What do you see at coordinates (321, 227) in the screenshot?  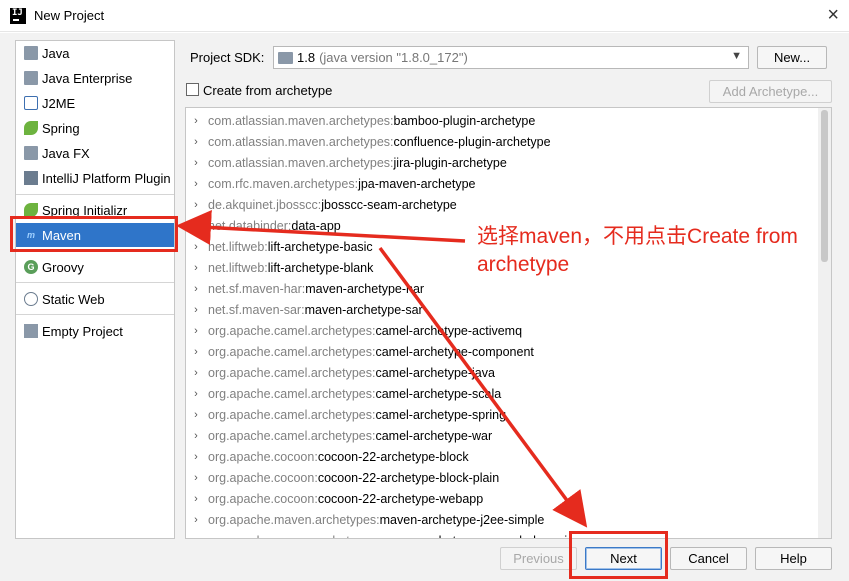 I see `arrow-to-maven` at bounding box center [321, 227].